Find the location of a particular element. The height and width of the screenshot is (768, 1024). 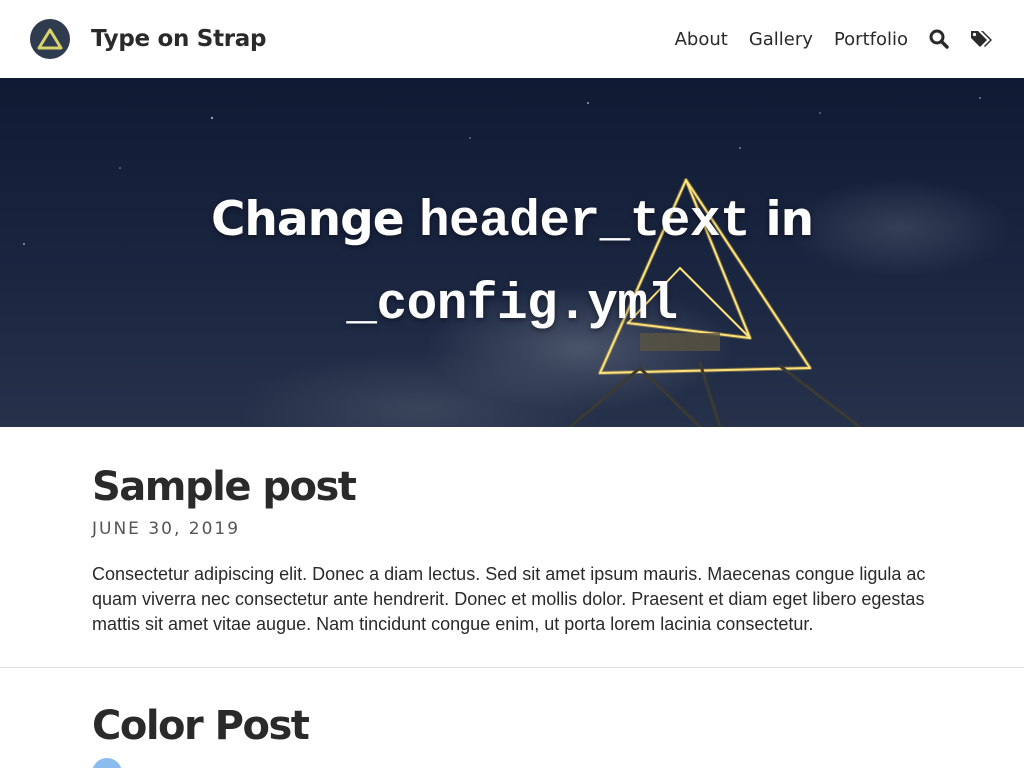

hero-title-text-1: Change is located at coordinates (314, 219).